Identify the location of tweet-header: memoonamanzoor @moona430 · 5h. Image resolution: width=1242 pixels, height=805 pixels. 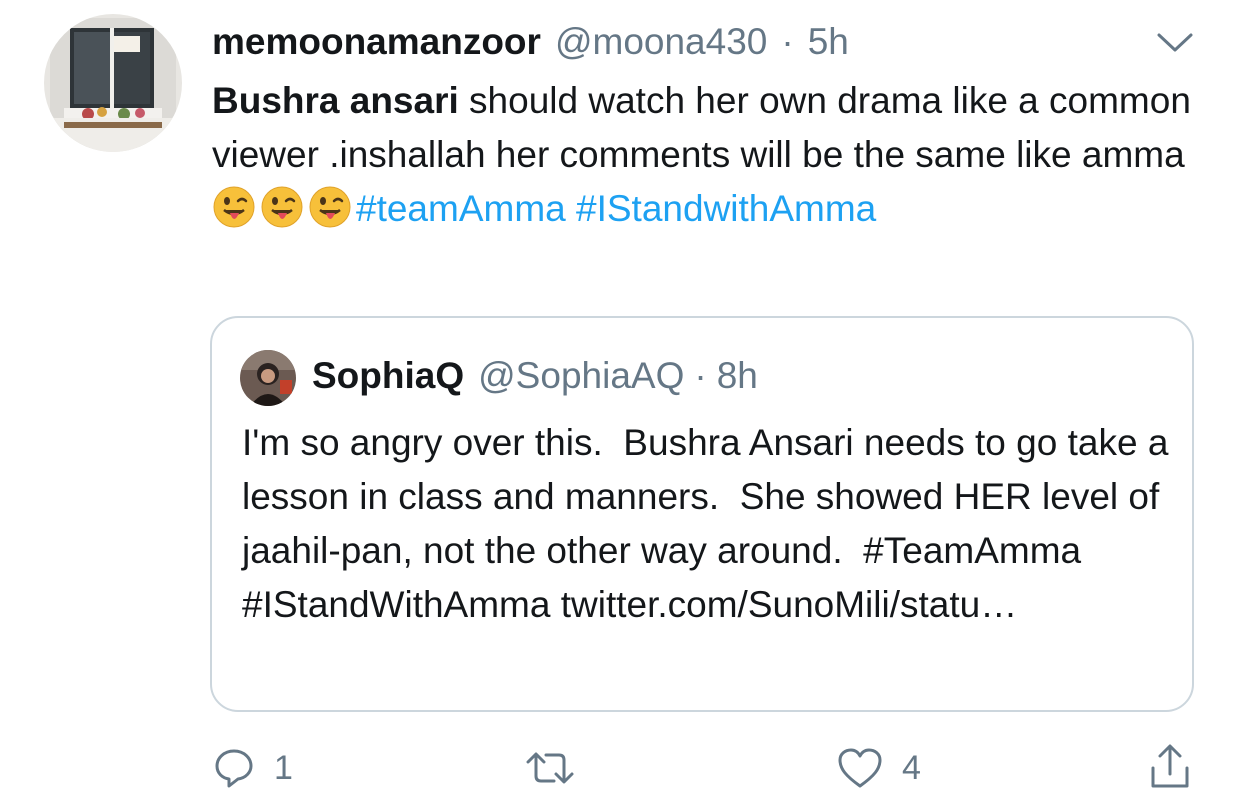
(530, 42).